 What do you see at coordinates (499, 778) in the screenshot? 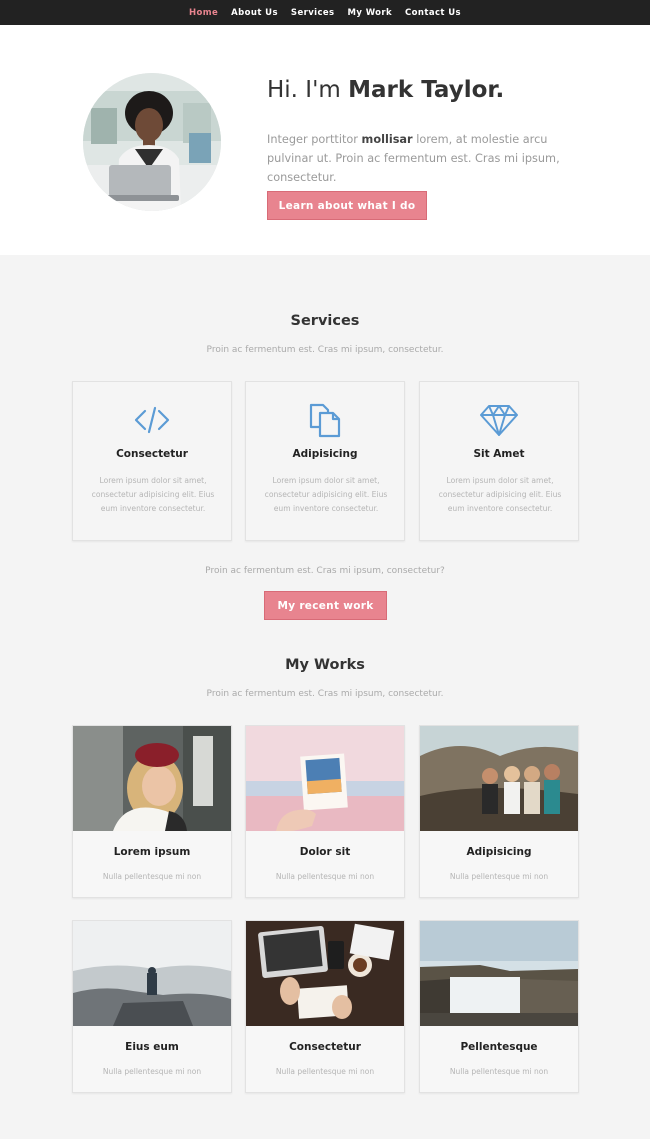
I see `work-image-friends-group` at bounding box center [499, 778].